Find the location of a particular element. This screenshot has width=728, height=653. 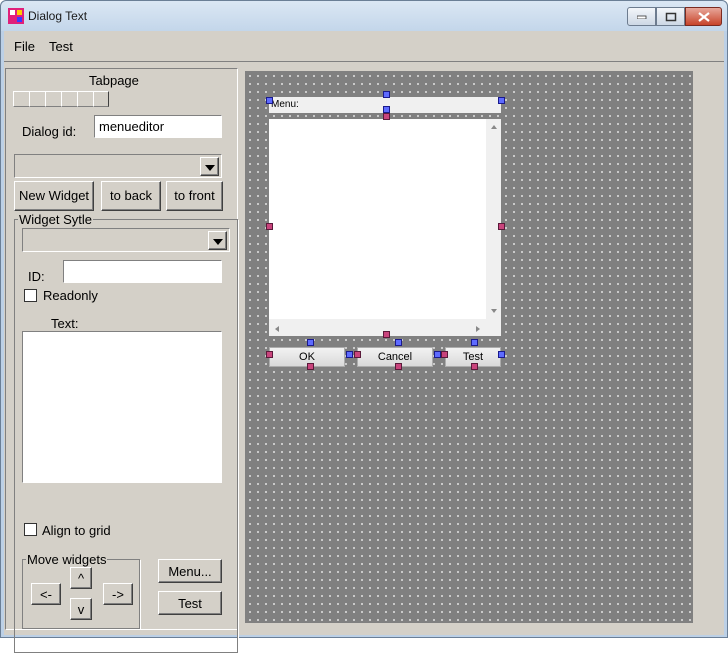

scroll-left-icon is located at coordinates (277, 329).